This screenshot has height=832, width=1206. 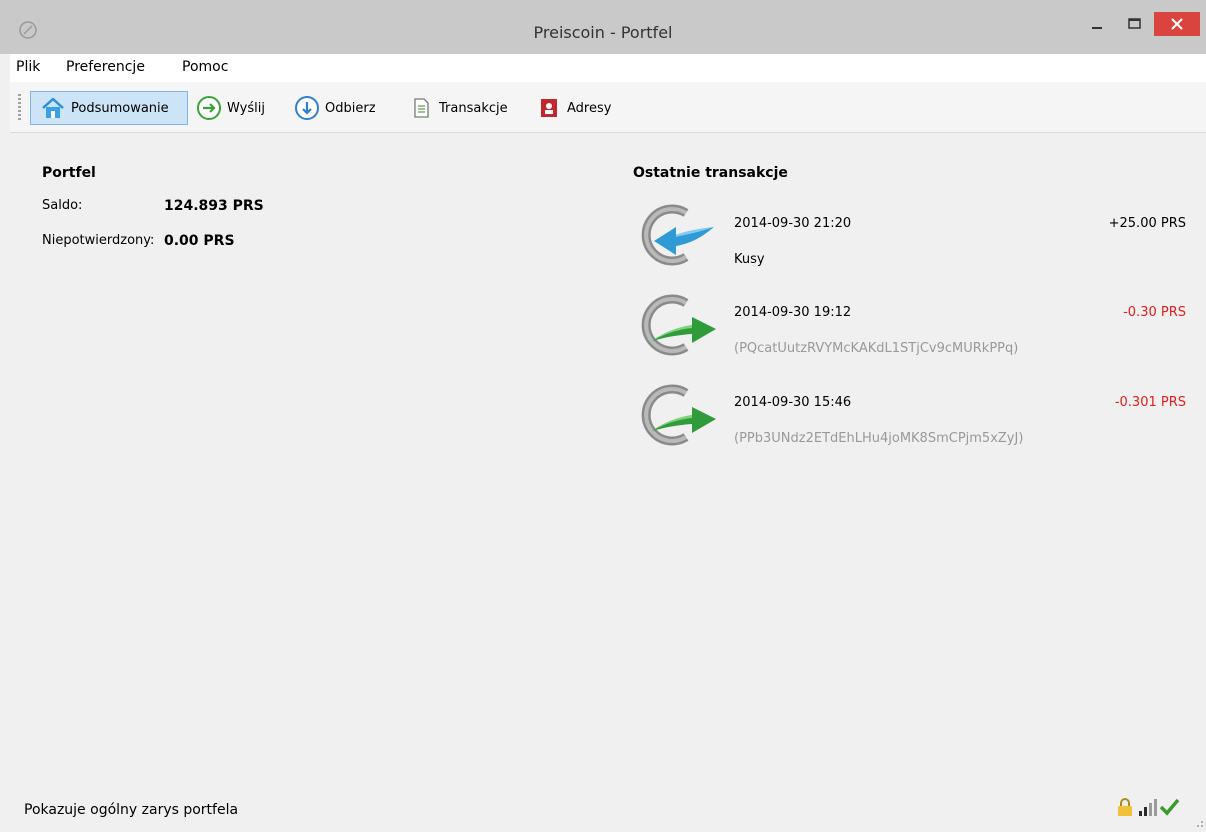 What do you see at coordinates (205, 67) in the screenshot?
I see `menu-pomoc: Pomoc` at bounding box center [205, 67].